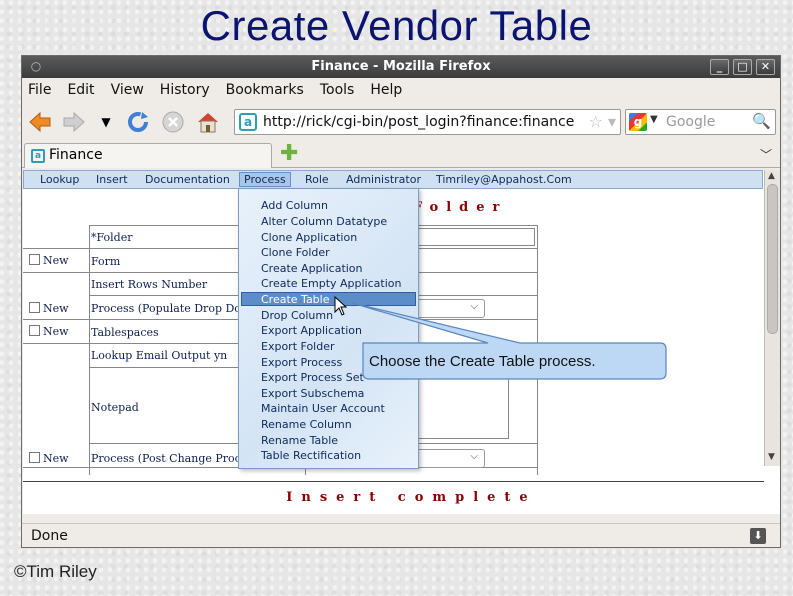 This screenshot has height=596, width=793. I want to click on callout-text: Choose the Create Table process., so click(482, 361).